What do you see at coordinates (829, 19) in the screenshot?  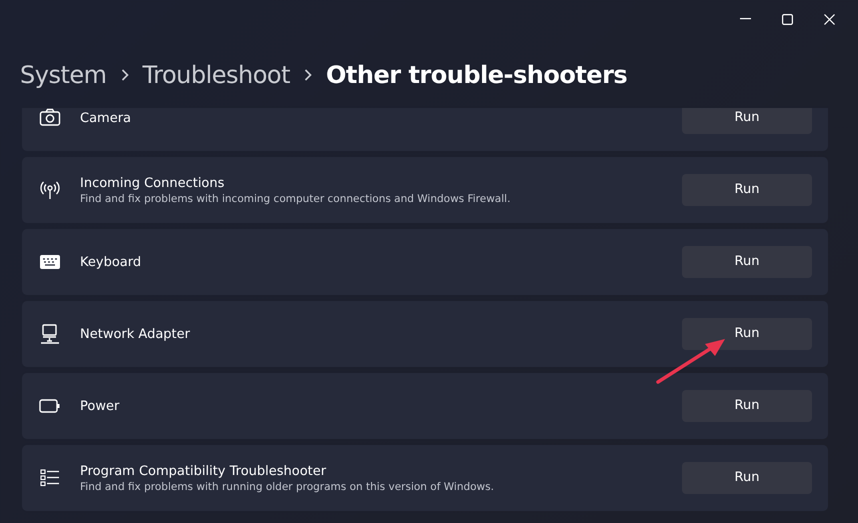 I see `close-icon` at bounding box center [829, 19].